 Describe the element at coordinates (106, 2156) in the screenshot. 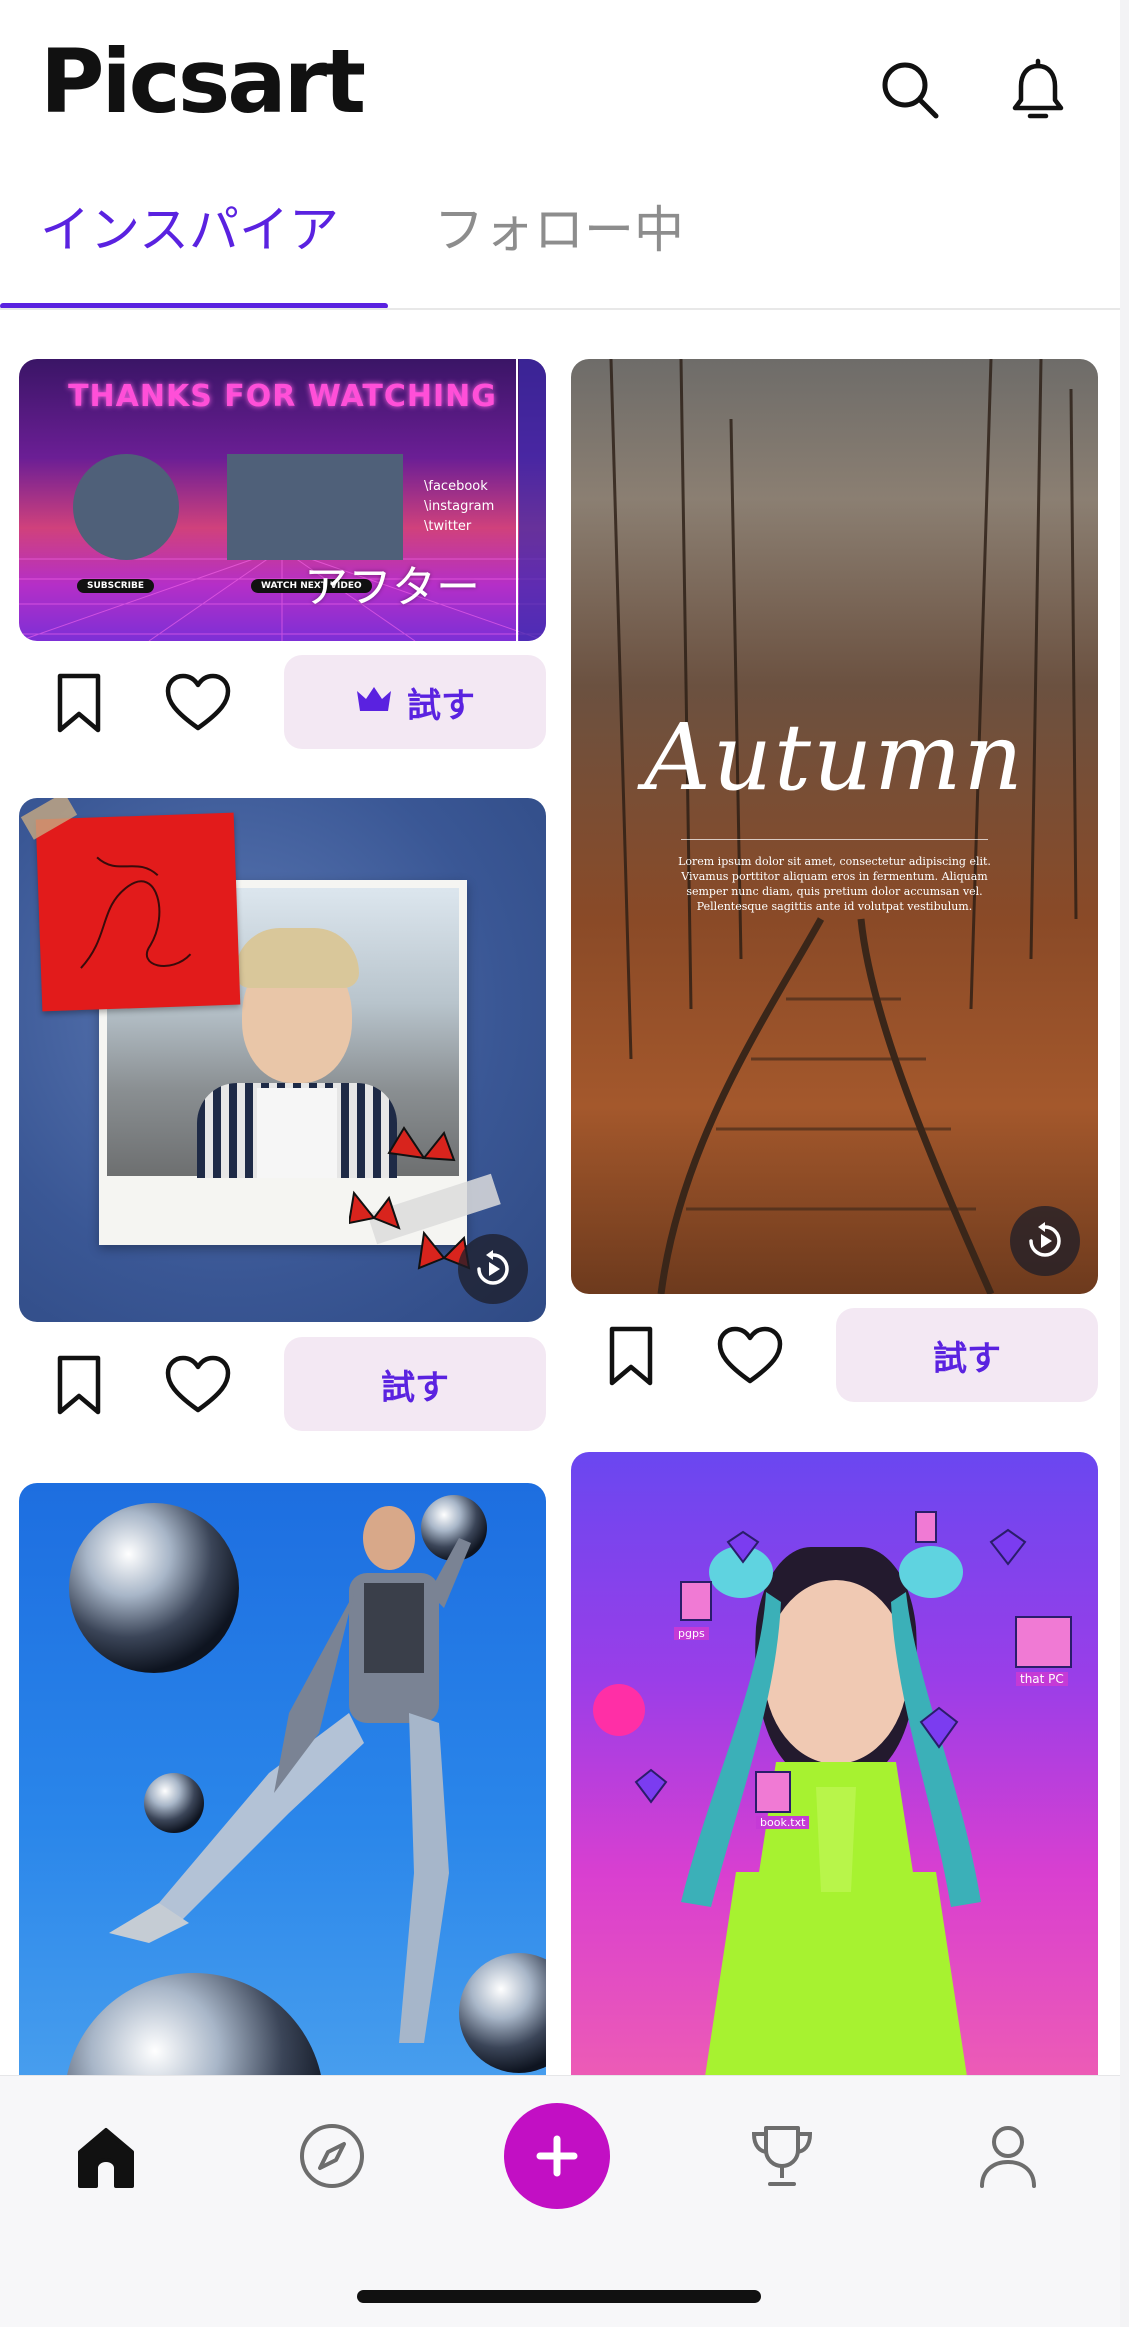

I see `home-icon` at that location.